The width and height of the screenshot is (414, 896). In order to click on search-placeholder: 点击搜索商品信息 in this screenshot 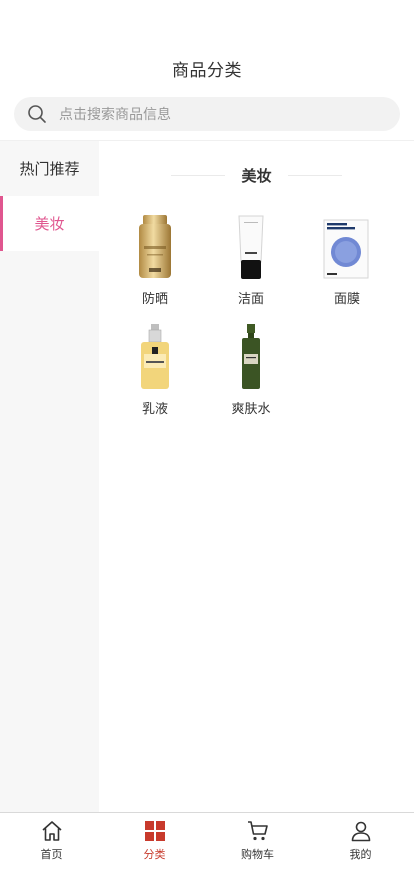, I will do `click(115, 115)`.